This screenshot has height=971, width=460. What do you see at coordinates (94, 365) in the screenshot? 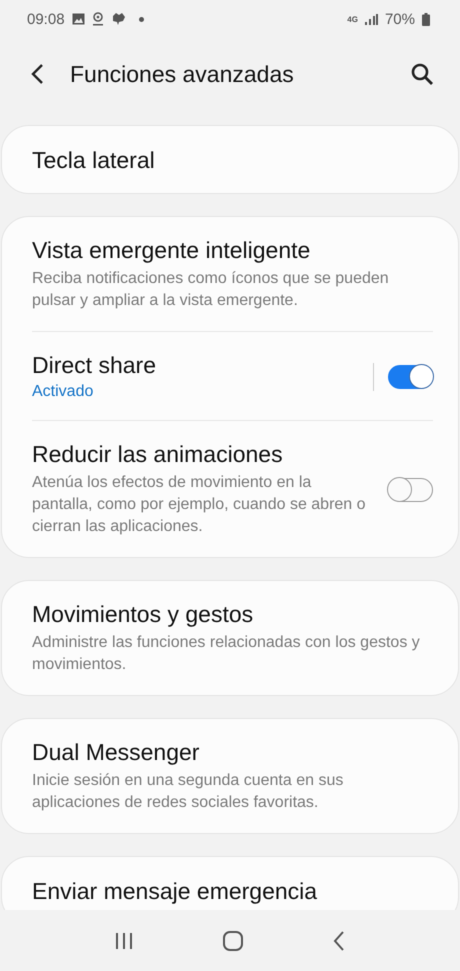
I see `item-title: Direct share` at bounding box center [94, 365].